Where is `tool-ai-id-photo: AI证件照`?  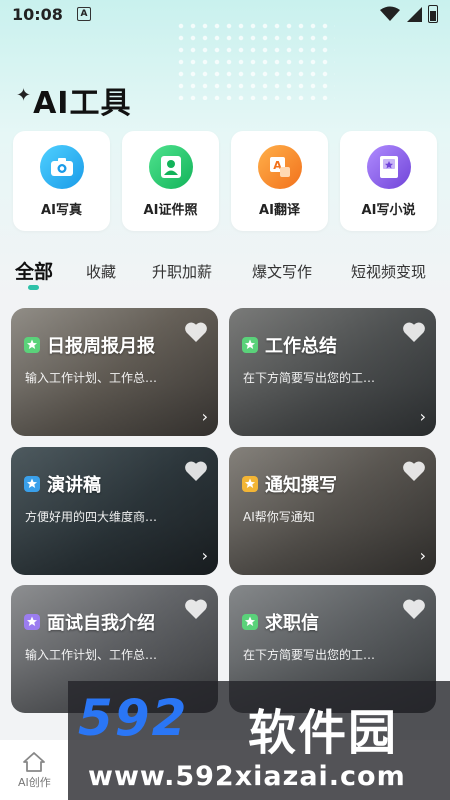
tool-ai-id-photo: AI证件照 is located at coordinates (170, 181).